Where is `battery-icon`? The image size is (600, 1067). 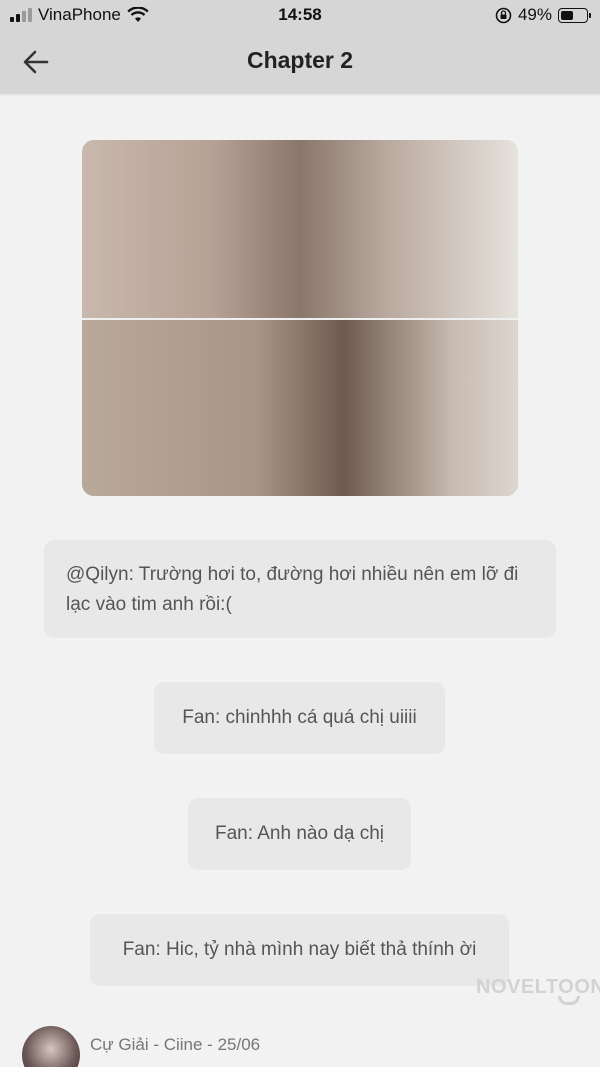
battery-icon is located at coordinates (574, 15).